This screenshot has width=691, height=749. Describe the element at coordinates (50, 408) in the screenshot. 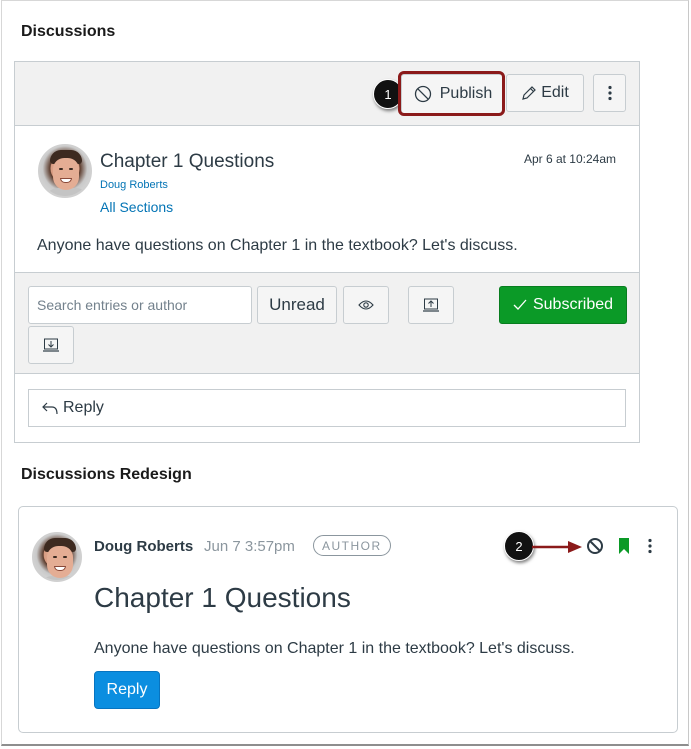

I see `reply-arrow-icon` at that location.